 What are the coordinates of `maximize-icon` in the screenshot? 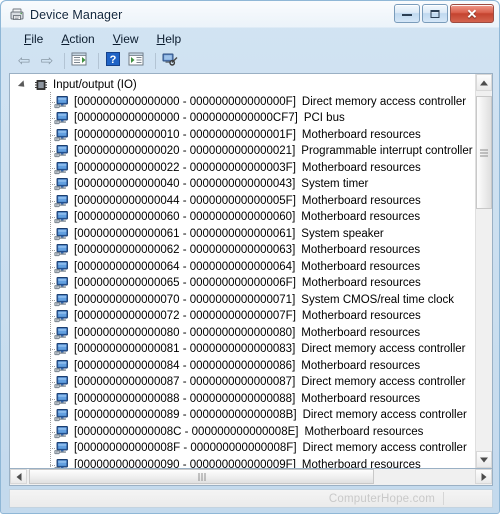 It's located at (435, 13).